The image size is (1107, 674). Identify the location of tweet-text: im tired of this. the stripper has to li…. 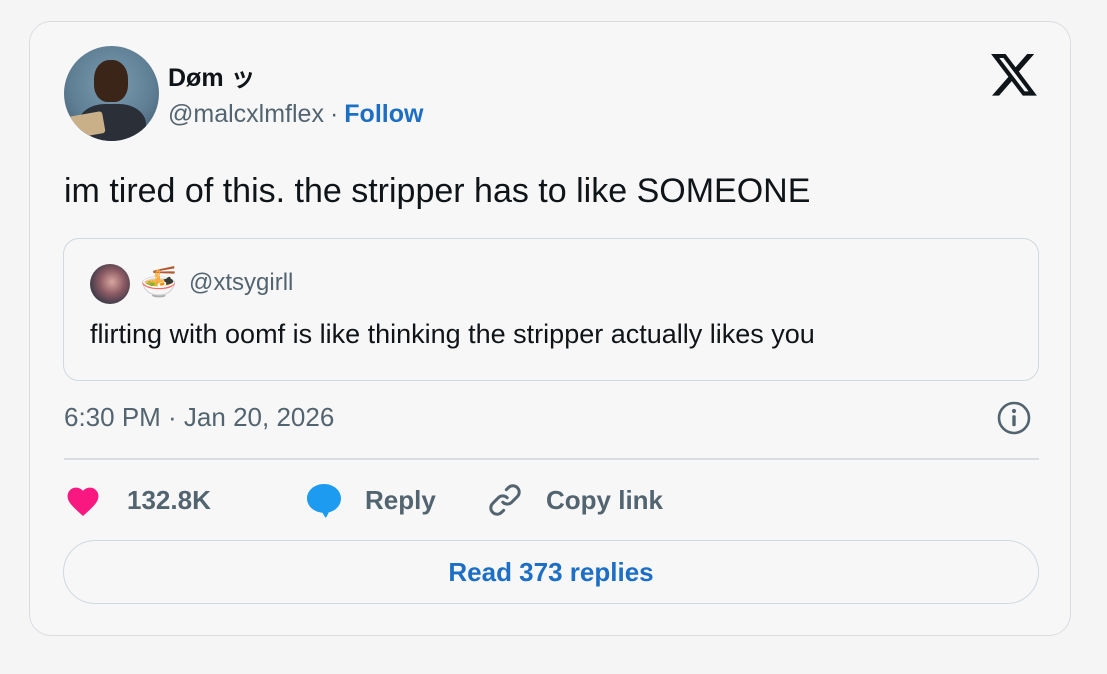
(437, 191).